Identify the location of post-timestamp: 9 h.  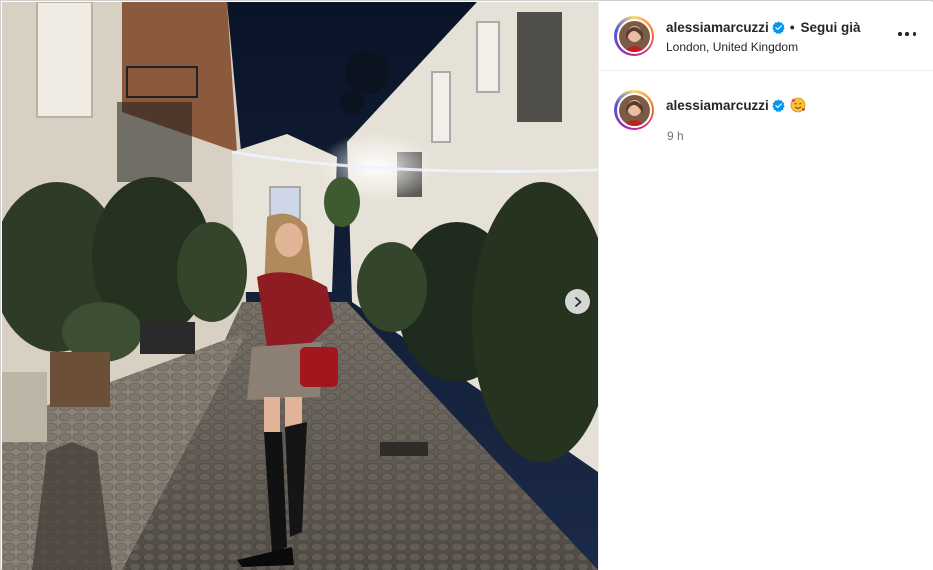
(675, 136).